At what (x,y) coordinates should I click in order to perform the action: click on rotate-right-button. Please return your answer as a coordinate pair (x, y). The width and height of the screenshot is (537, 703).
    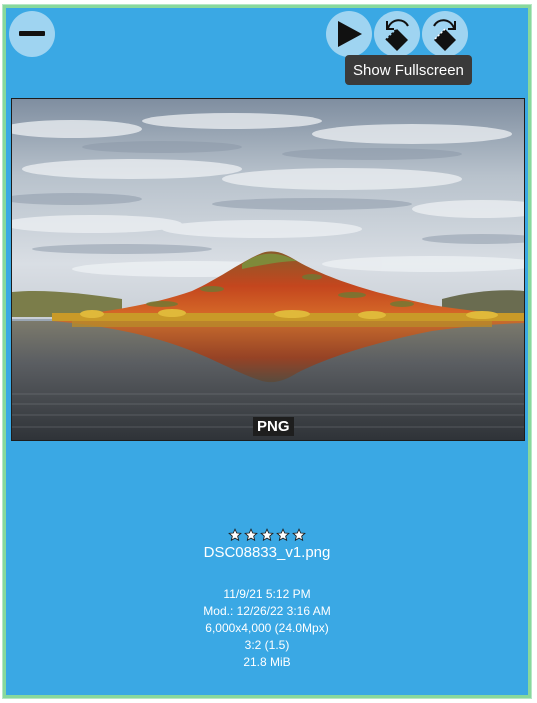
    Looking at the image, I should click on (445, 34).